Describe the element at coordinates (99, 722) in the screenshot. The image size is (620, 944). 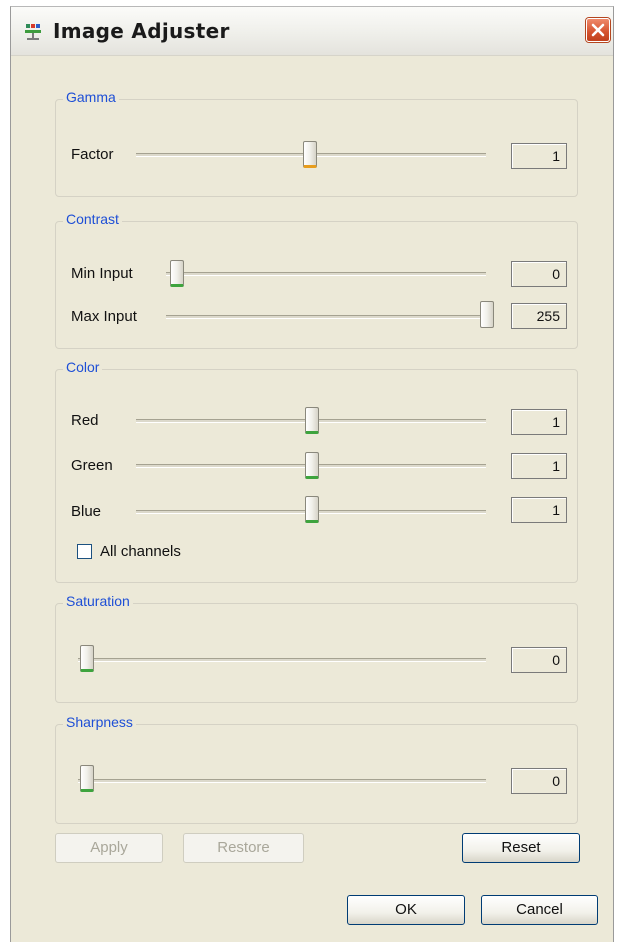
I see `sharpness-group-label: Sharpness` at that location.